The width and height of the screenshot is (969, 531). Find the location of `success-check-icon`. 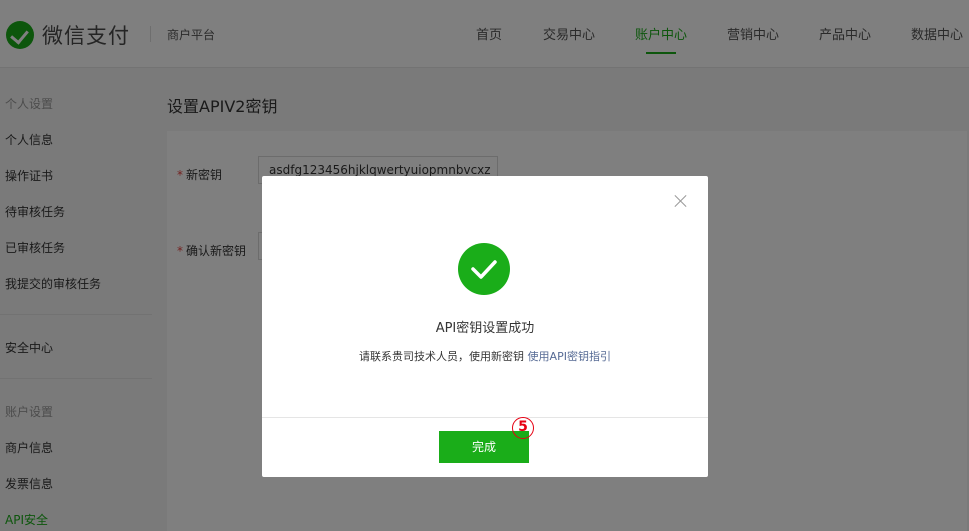

success-check-icon is located at coordinates (484, 269).